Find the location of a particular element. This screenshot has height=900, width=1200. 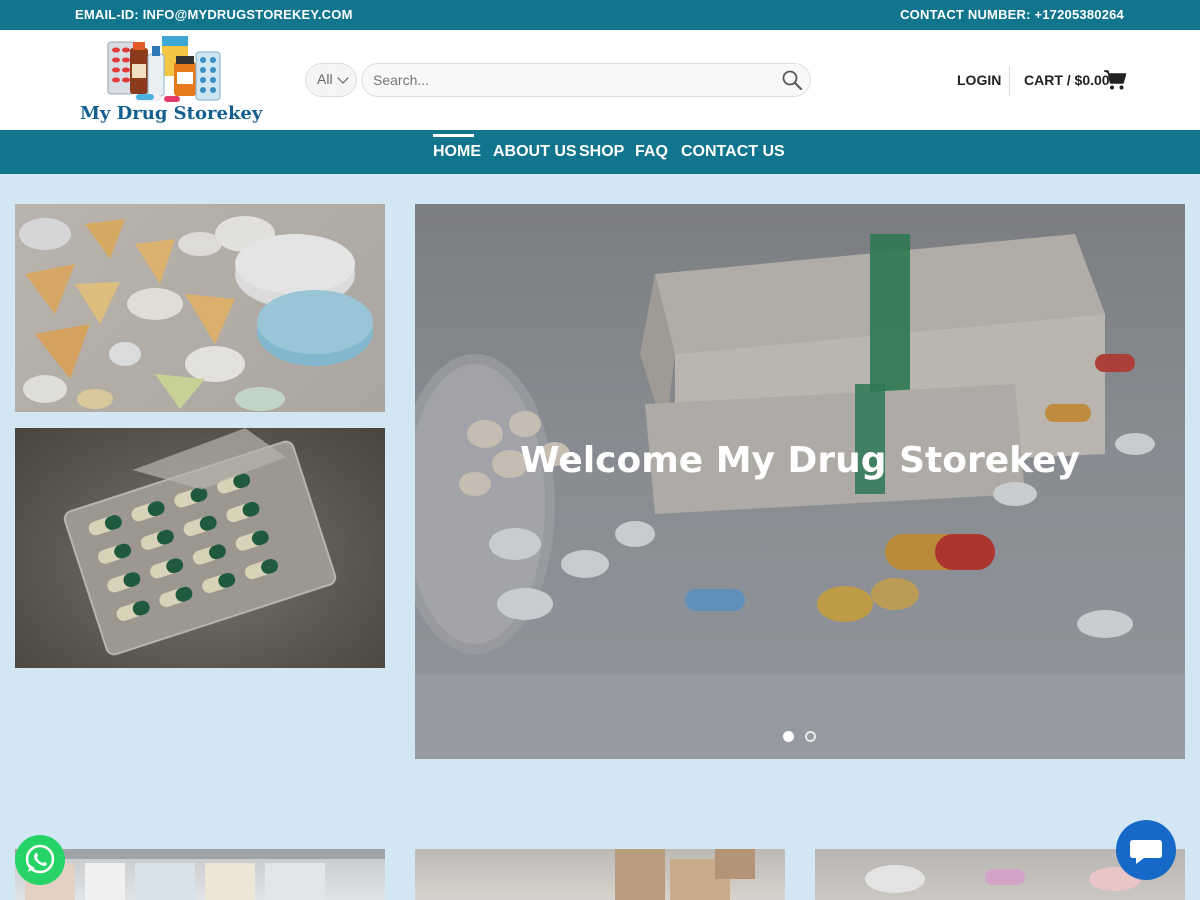

logo-text: My Drug Storekey is located at coordinates (171, 113).